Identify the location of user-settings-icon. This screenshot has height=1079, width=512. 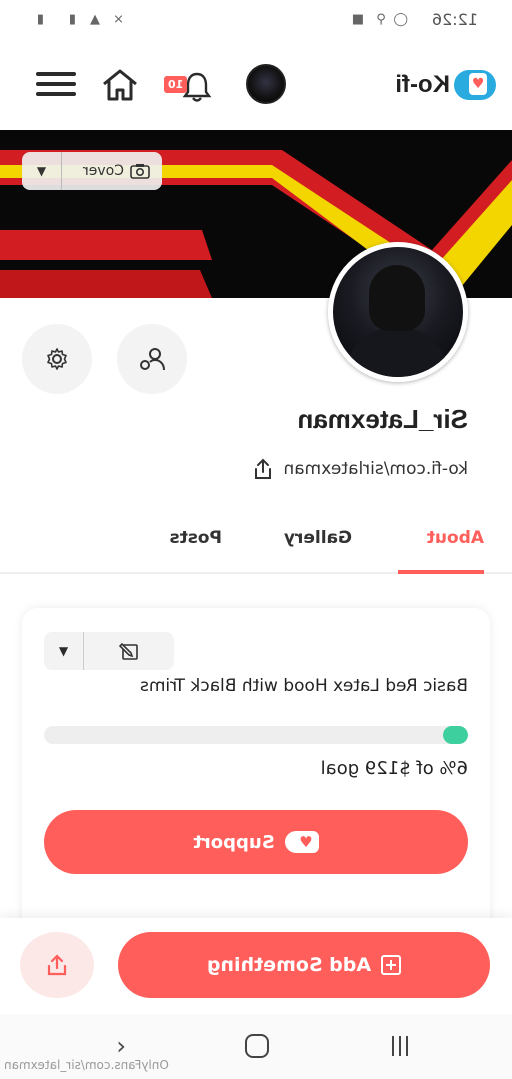
(152, 359).